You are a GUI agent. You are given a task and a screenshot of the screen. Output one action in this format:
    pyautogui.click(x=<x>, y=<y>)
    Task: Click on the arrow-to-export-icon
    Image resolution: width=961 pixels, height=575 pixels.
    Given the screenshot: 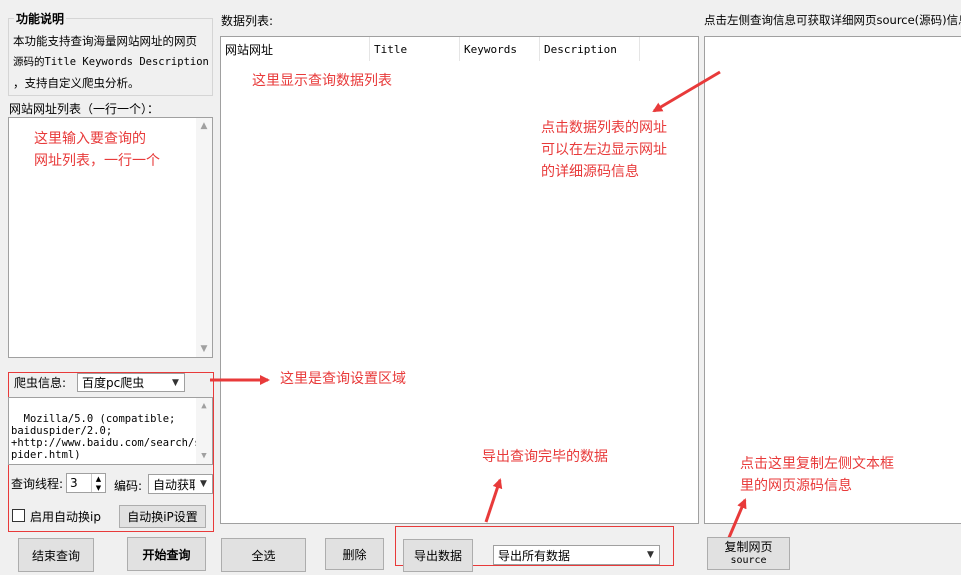 What is the action you would take?
    pyautogui.click(x=493, y=500)
    